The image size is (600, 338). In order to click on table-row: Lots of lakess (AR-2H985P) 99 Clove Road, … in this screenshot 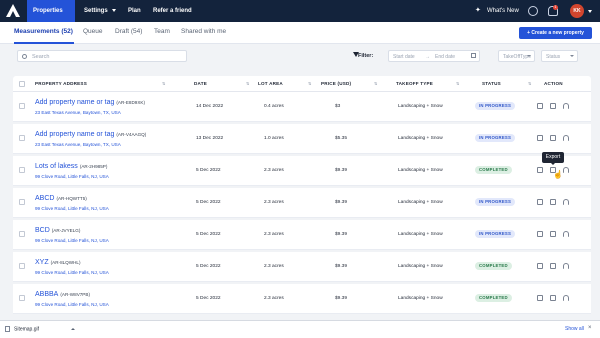, I will do `click(302, 171)`.